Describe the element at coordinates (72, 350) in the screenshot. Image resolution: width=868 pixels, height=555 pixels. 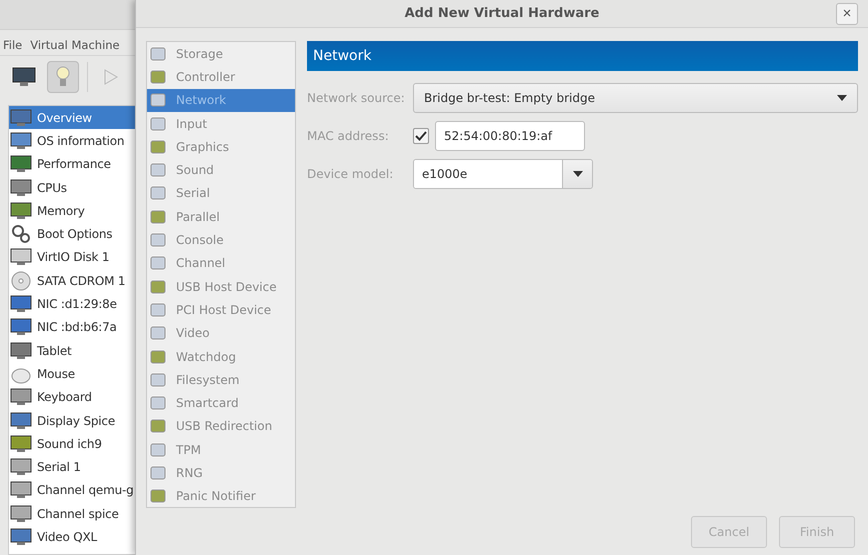
I see `hardware-item: Tablet` at that location.